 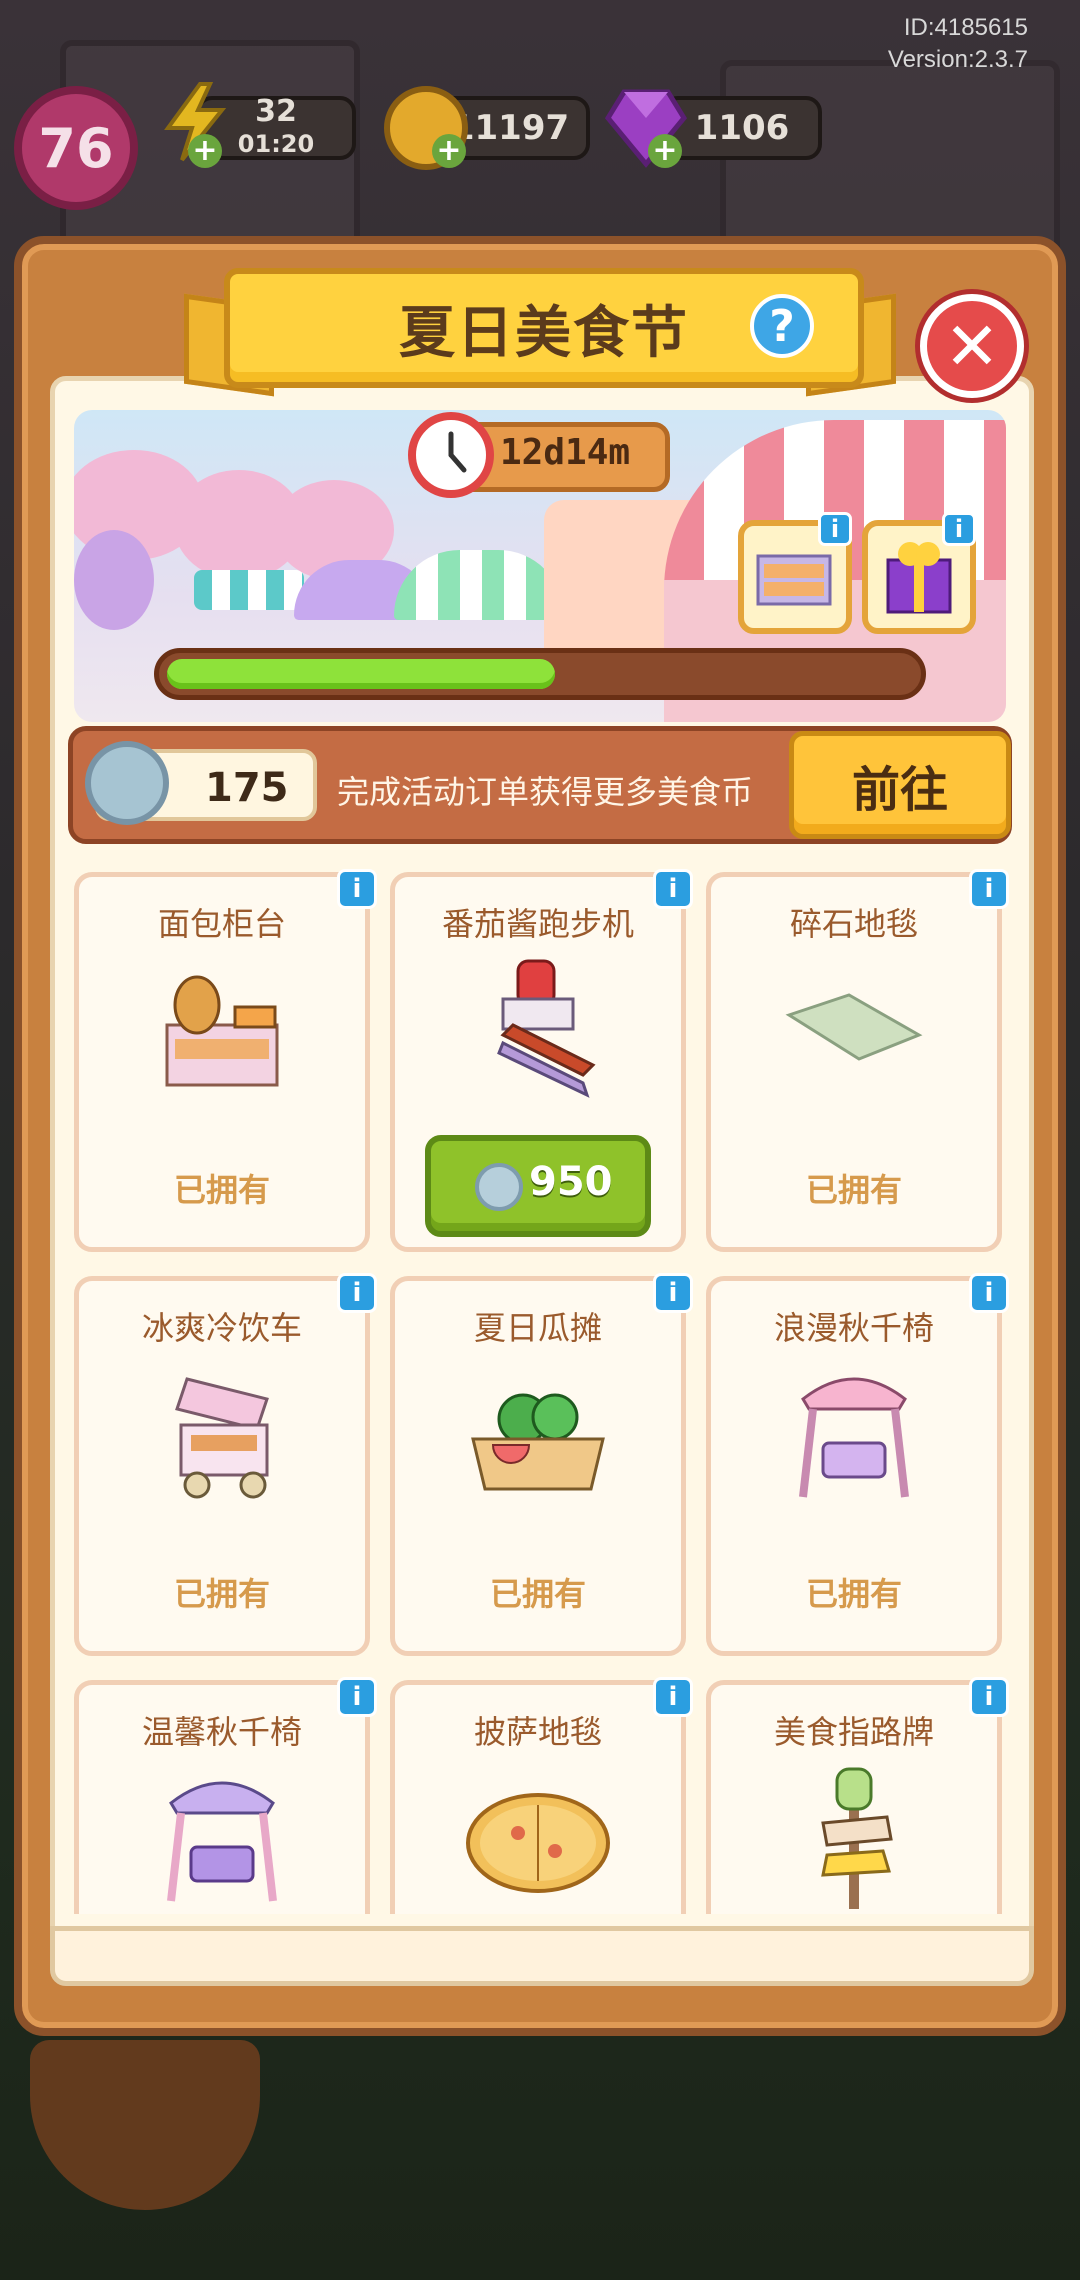 I want to click on event-currency-row: 175 完成活动订单获得更多美食币 前往, so click(x=540, y=785).